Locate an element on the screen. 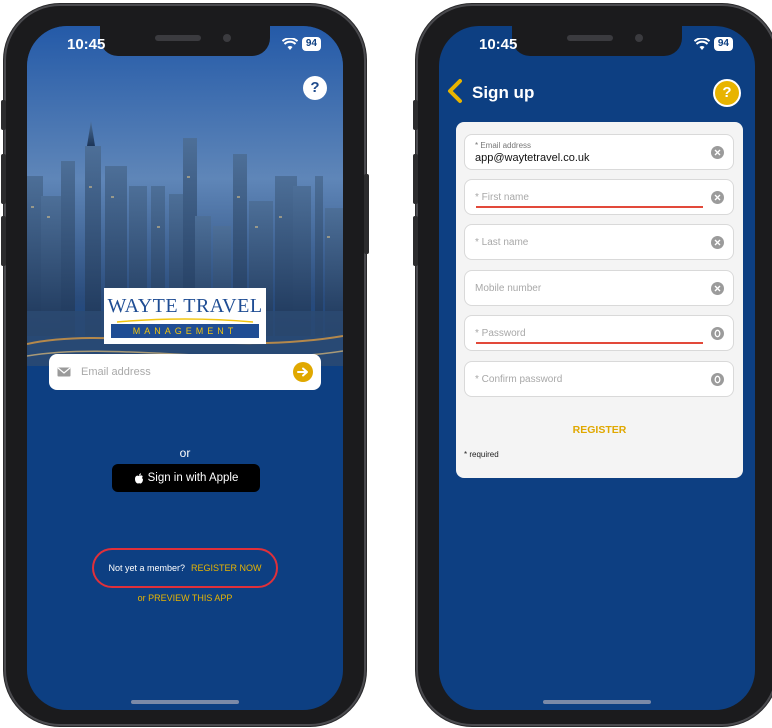 The width and height of the screenshot is (772, 728). required-note: * required is located at coordinates (481, 454).